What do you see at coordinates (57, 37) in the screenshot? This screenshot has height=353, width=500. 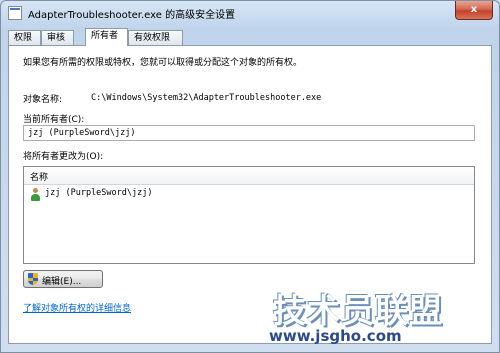 I see `tab-auditing: 审核` at bounding box center [57, 37].